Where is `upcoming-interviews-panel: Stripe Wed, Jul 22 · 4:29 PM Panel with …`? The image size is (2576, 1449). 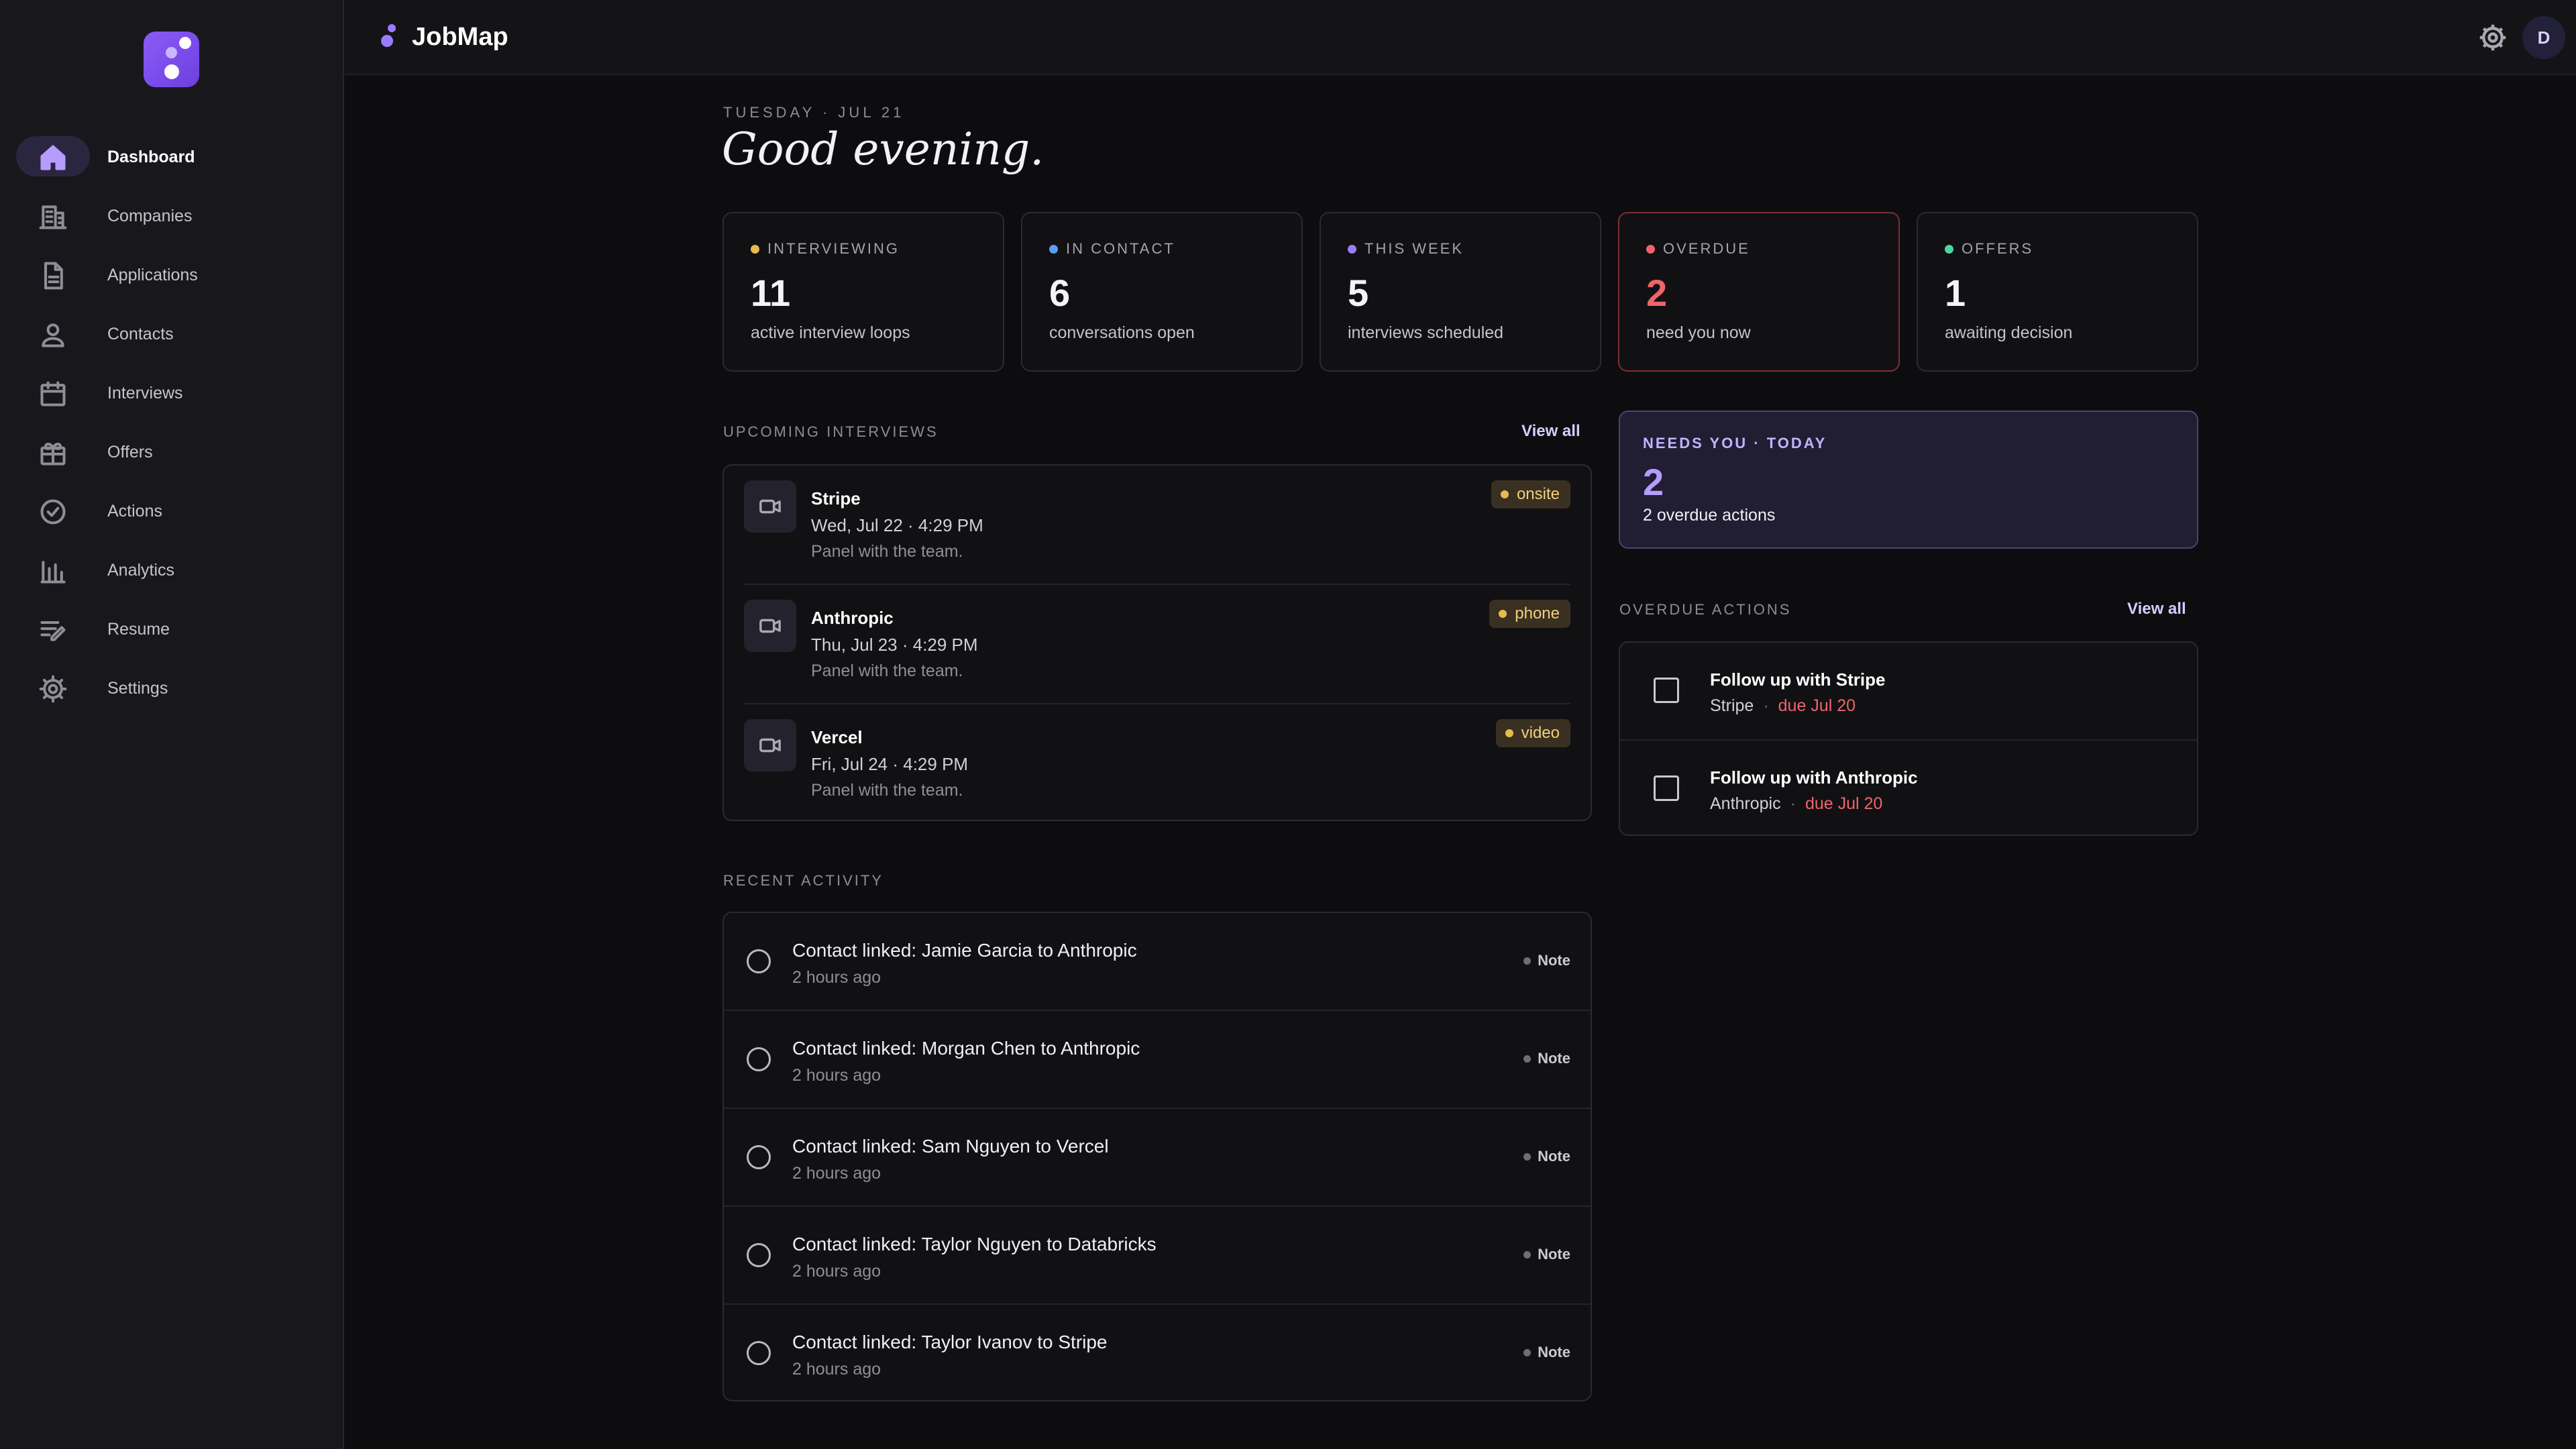 upcoming-interviews-panel: Stripe Wed, Jul 22 · 4:29 PM Panel with … is located at coordinates (1157, 642).